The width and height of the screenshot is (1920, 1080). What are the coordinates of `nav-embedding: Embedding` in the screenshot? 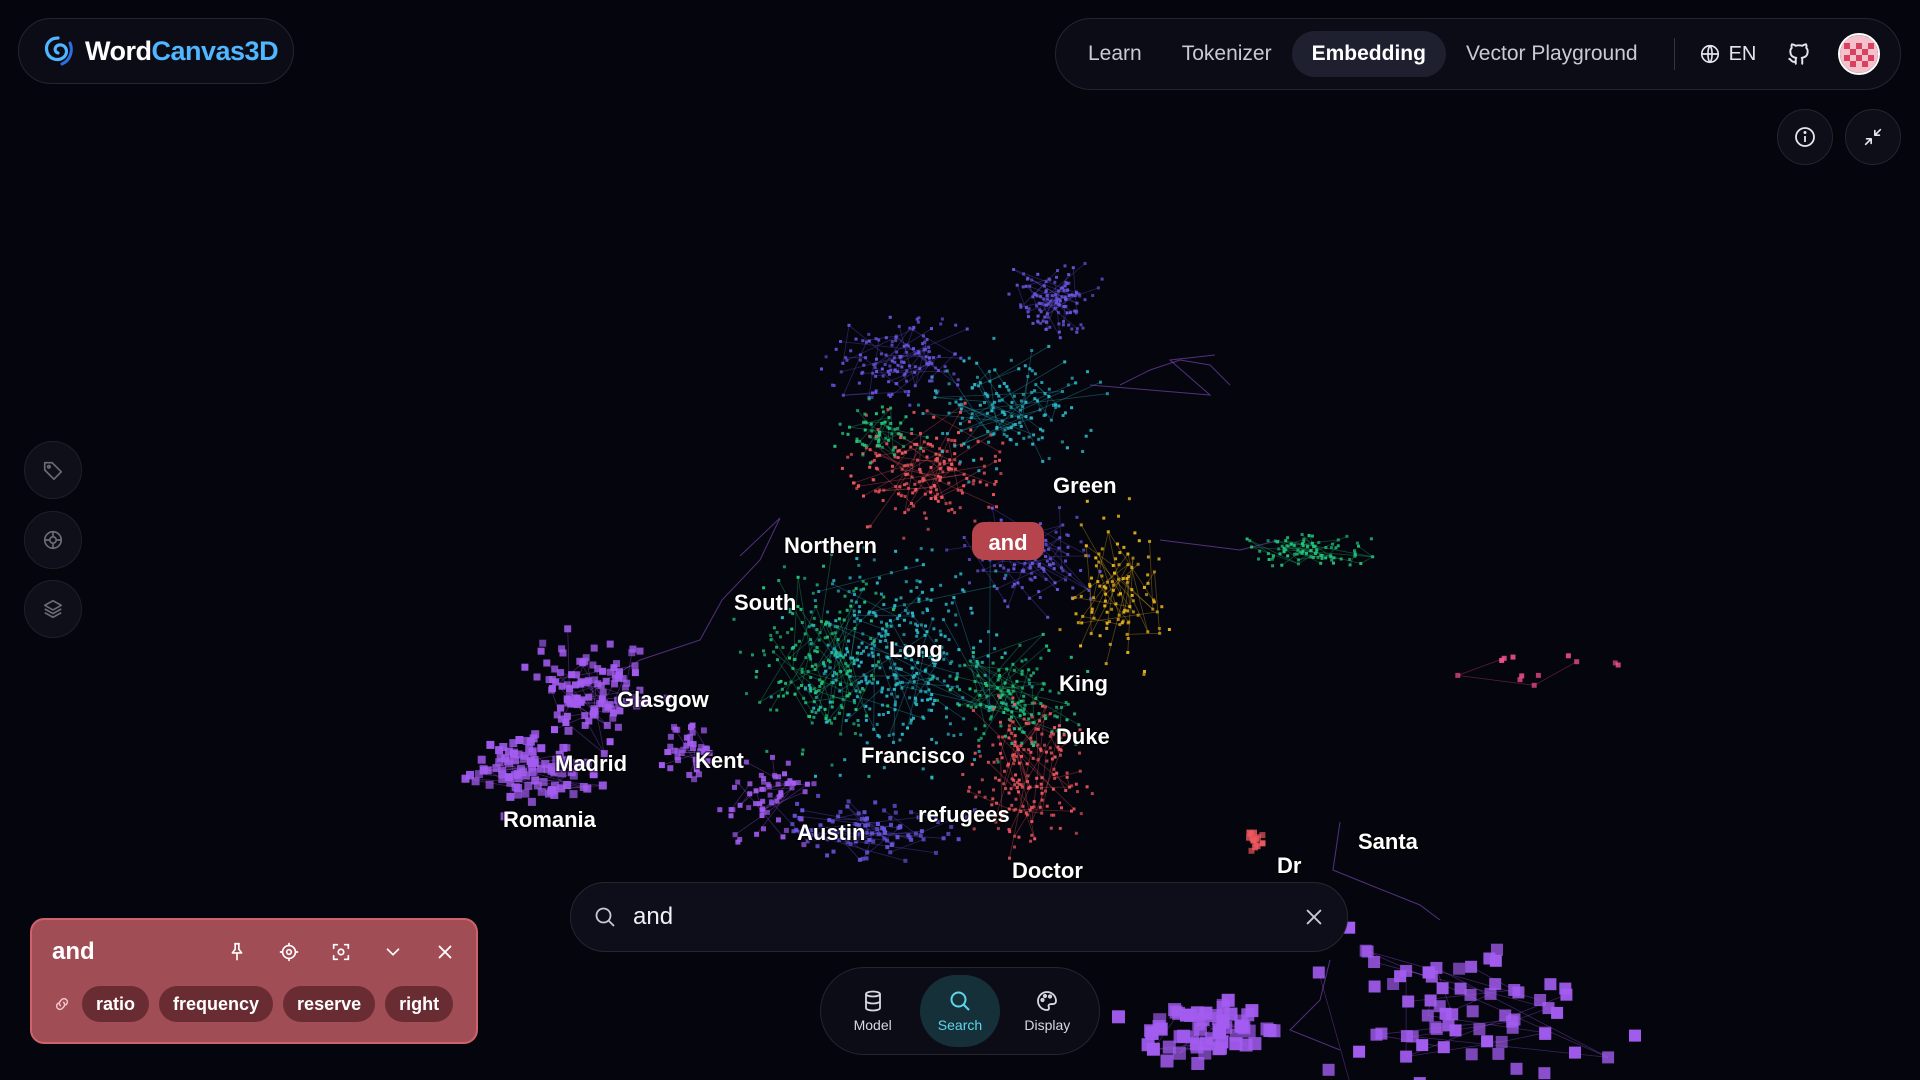 It's located at (1368, 54).